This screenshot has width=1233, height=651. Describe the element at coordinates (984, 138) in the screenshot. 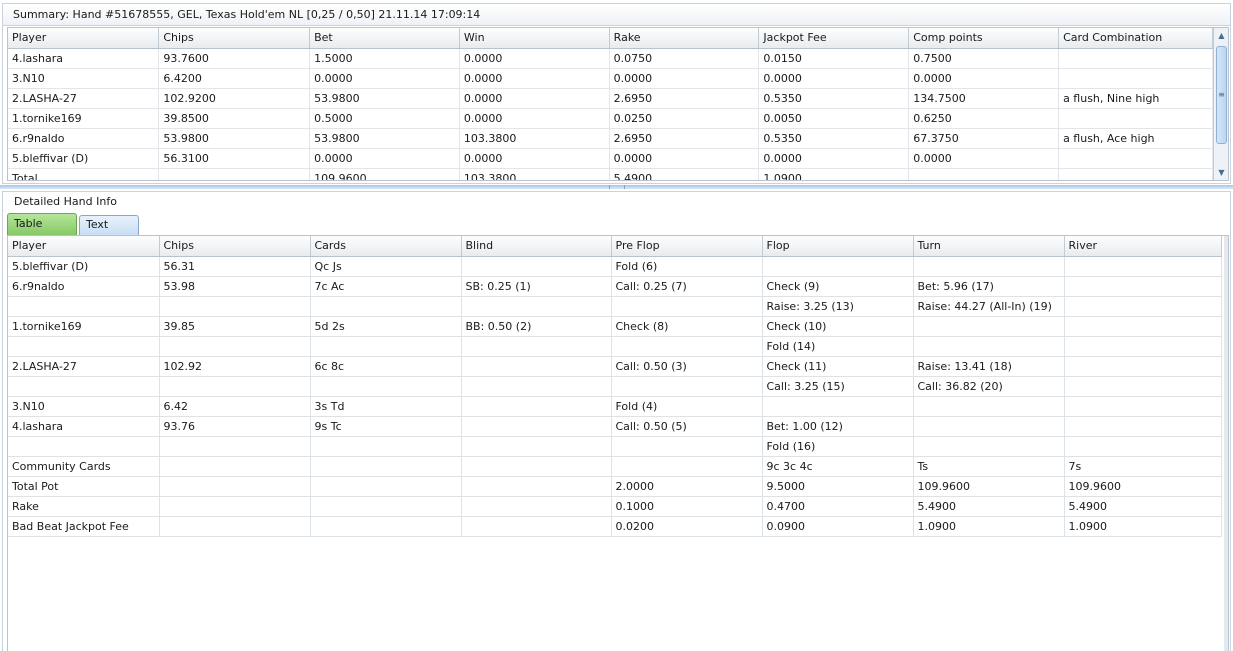

I see `summary-cell-comp-points: 67.3750` at that location.